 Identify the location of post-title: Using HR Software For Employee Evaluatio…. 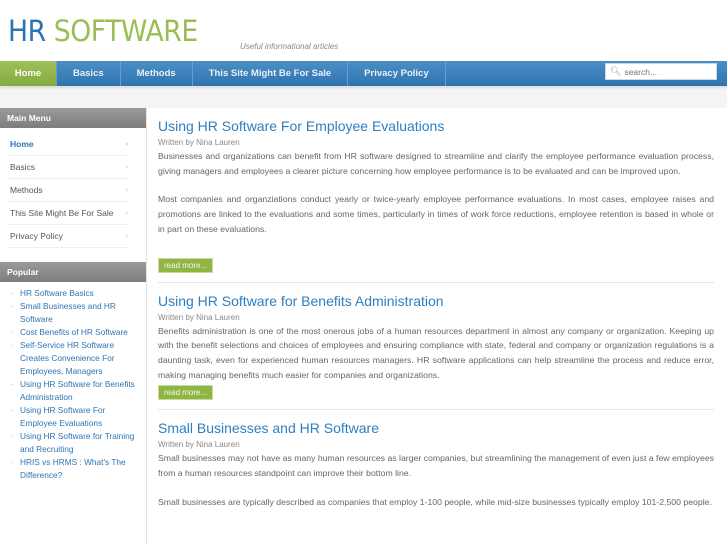
(436, 126).